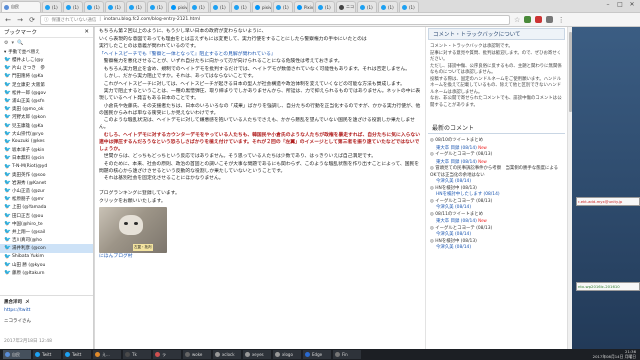  Describe the element at coordinates (616, 354) in the screenshot. I see `taskbar-clock: 21:36 2017年08月14日 月曜日` at that location.